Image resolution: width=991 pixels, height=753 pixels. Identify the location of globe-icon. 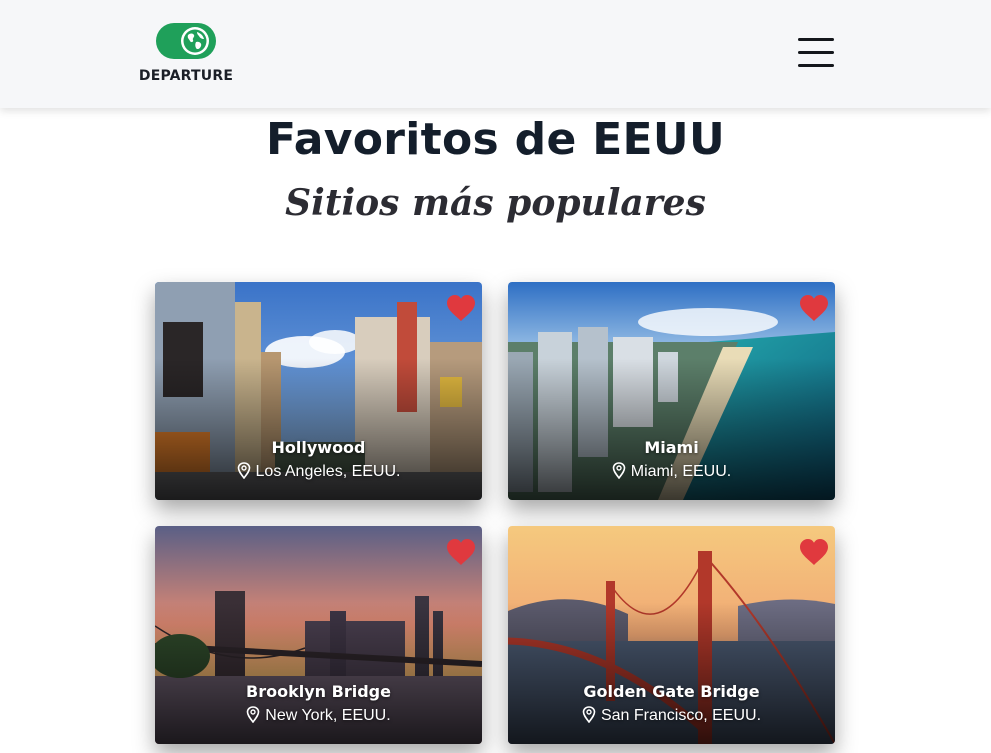
(195, 41).